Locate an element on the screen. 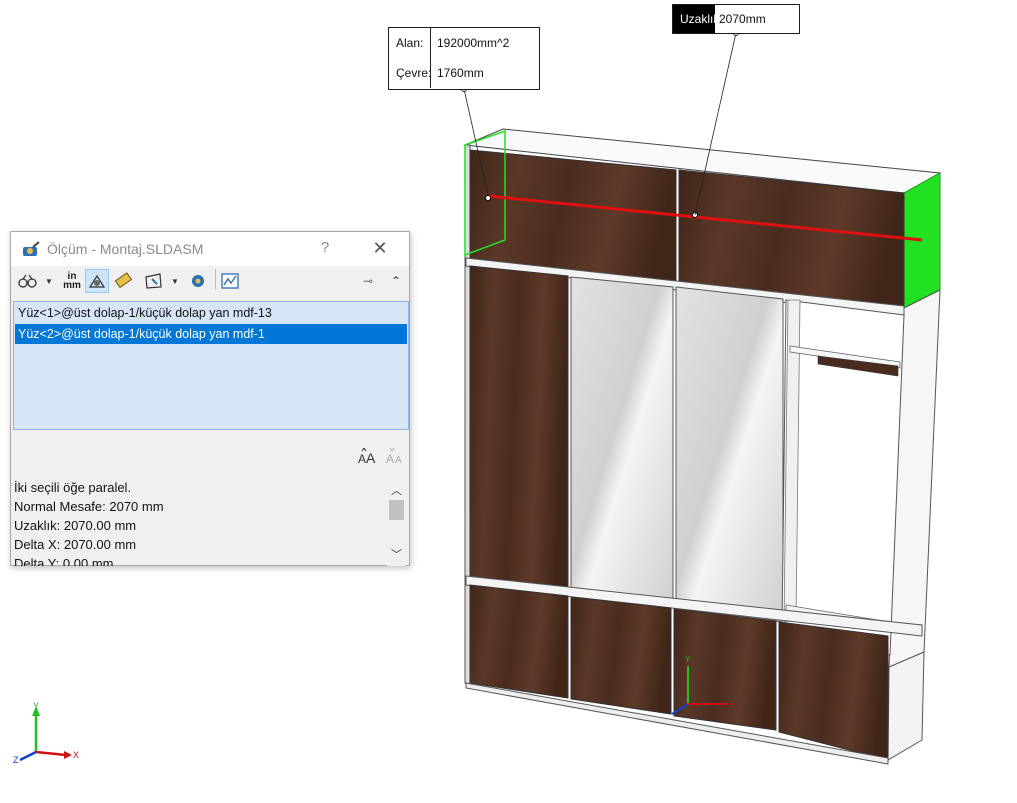 The width and height of the screenshot is (1017, 803). triad-z-label: Z is located at coordinates (16, 760).